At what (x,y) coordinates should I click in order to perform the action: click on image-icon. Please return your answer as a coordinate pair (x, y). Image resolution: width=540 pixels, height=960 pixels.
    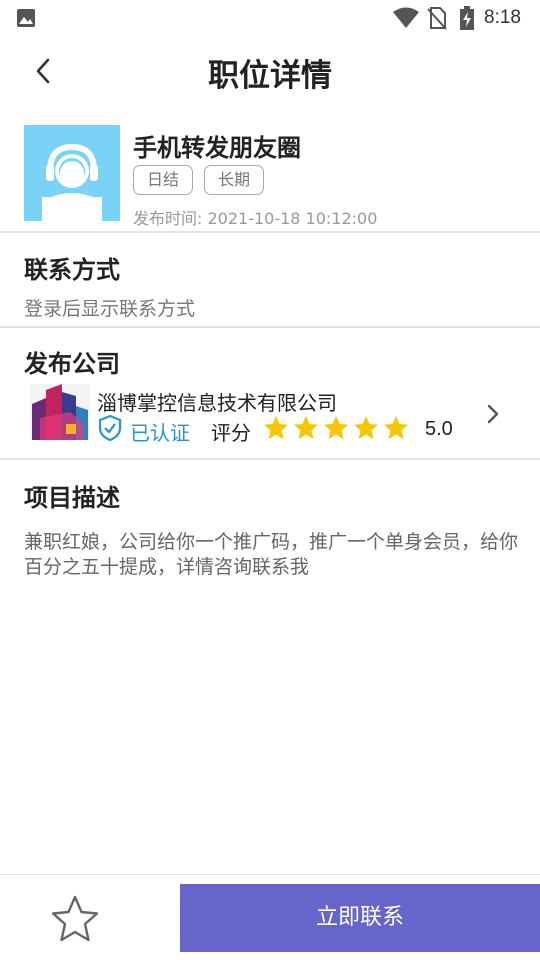
    Looking at the image, I should click on (26, 18).